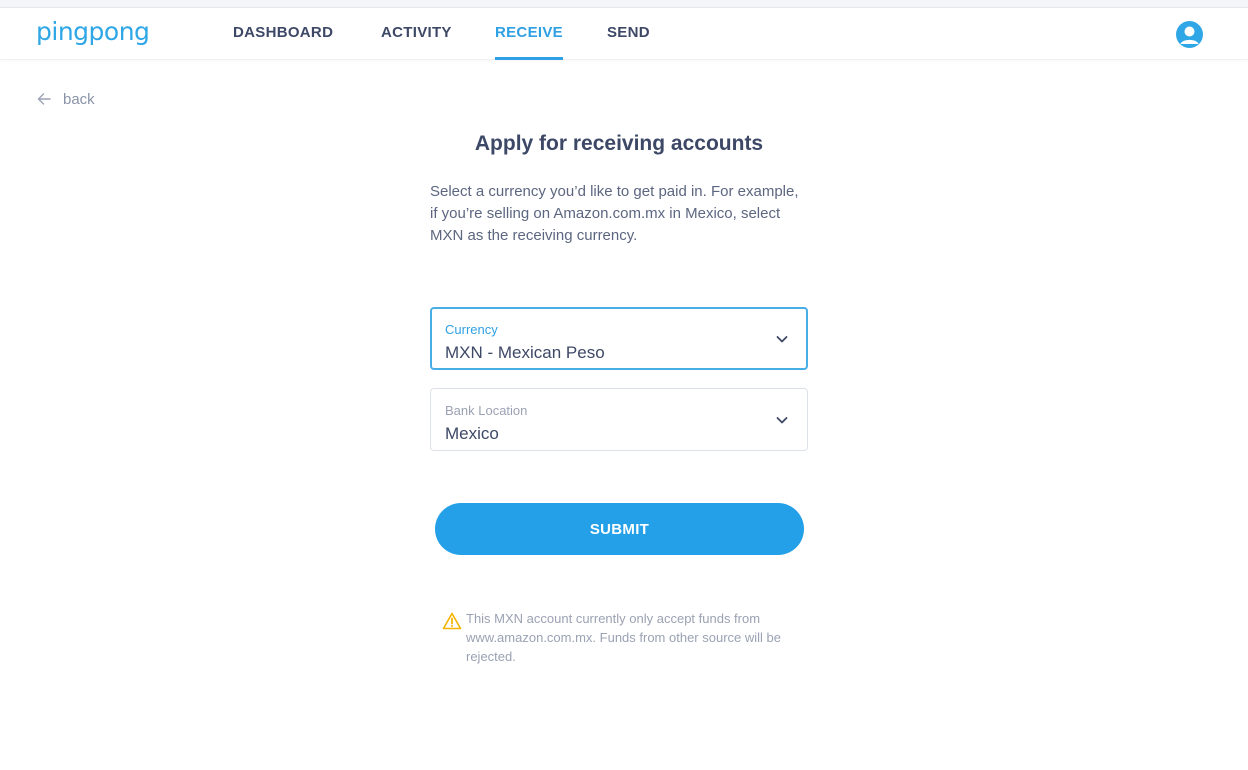  I want to click on nav-receive: RECEIVE, so click(529, 34).